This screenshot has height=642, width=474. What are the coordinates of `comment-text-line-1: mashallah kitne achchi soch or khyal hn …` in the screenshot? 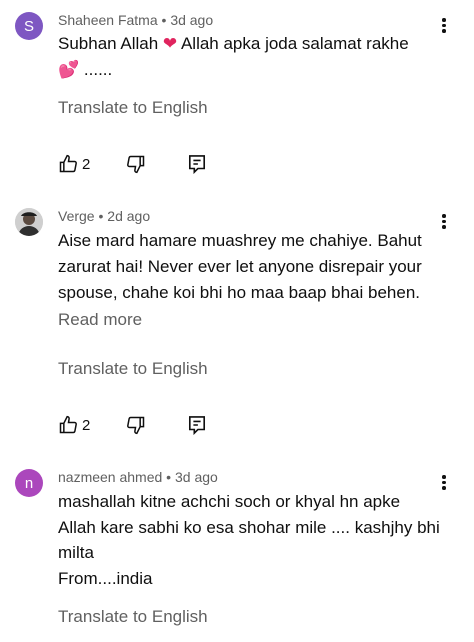 It's located at (229, 501).